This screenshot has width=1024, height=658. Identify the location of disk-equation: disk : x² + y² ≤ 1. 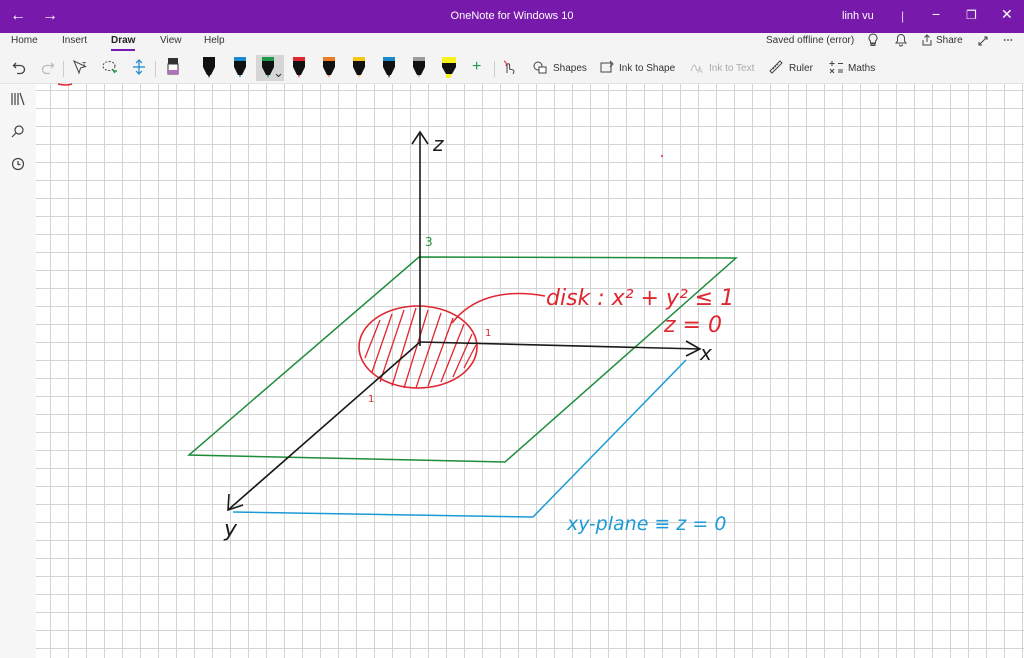
(640, 298).